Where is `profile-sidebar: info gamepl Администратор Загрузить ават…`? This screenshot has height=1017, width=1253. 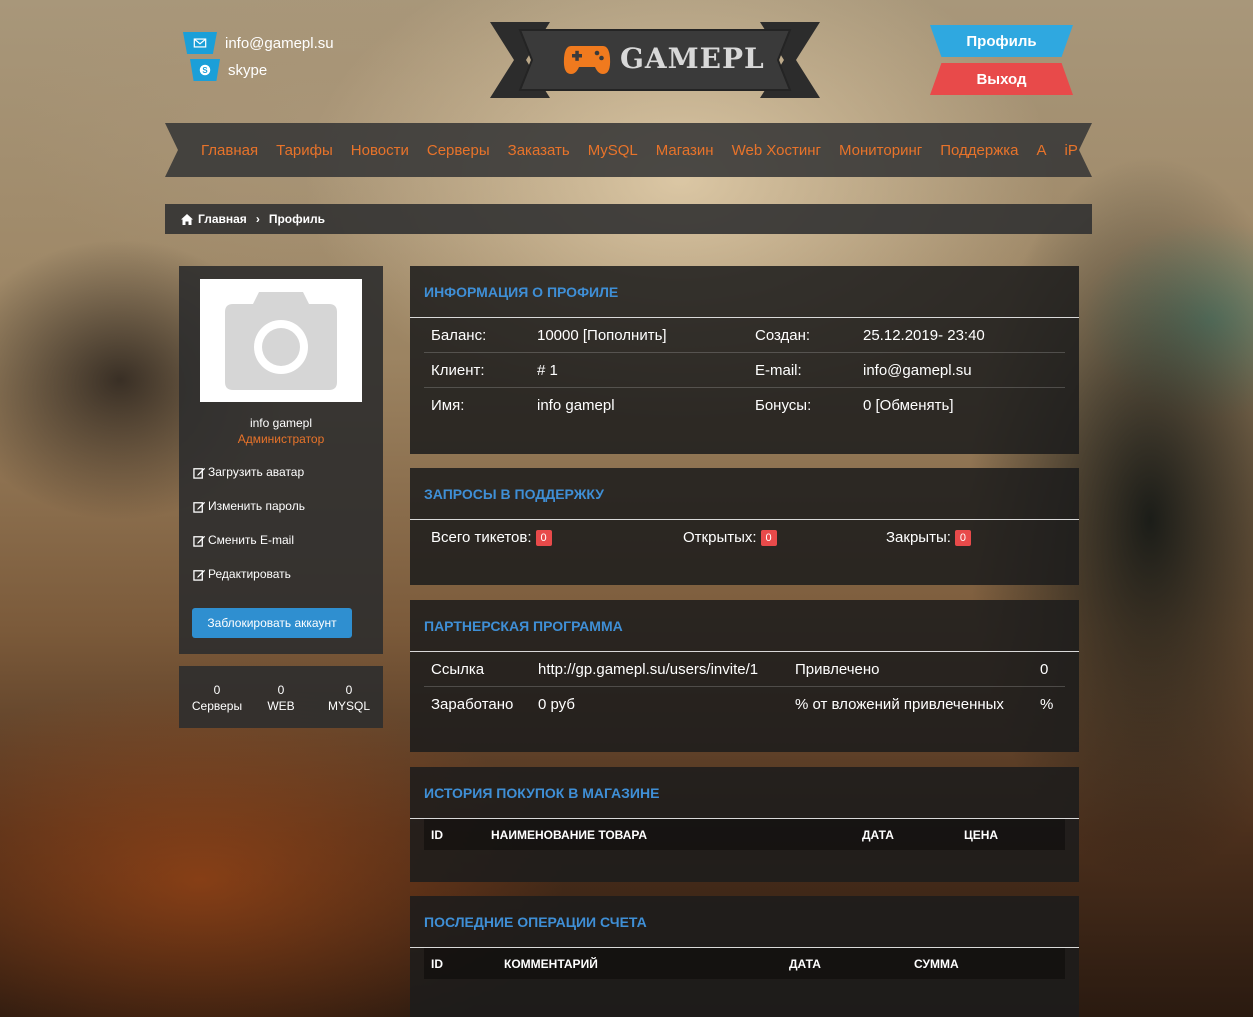
profile-sidebar: info gamepl Администратор Загрузить ават… is located at coordinates (281, 460).